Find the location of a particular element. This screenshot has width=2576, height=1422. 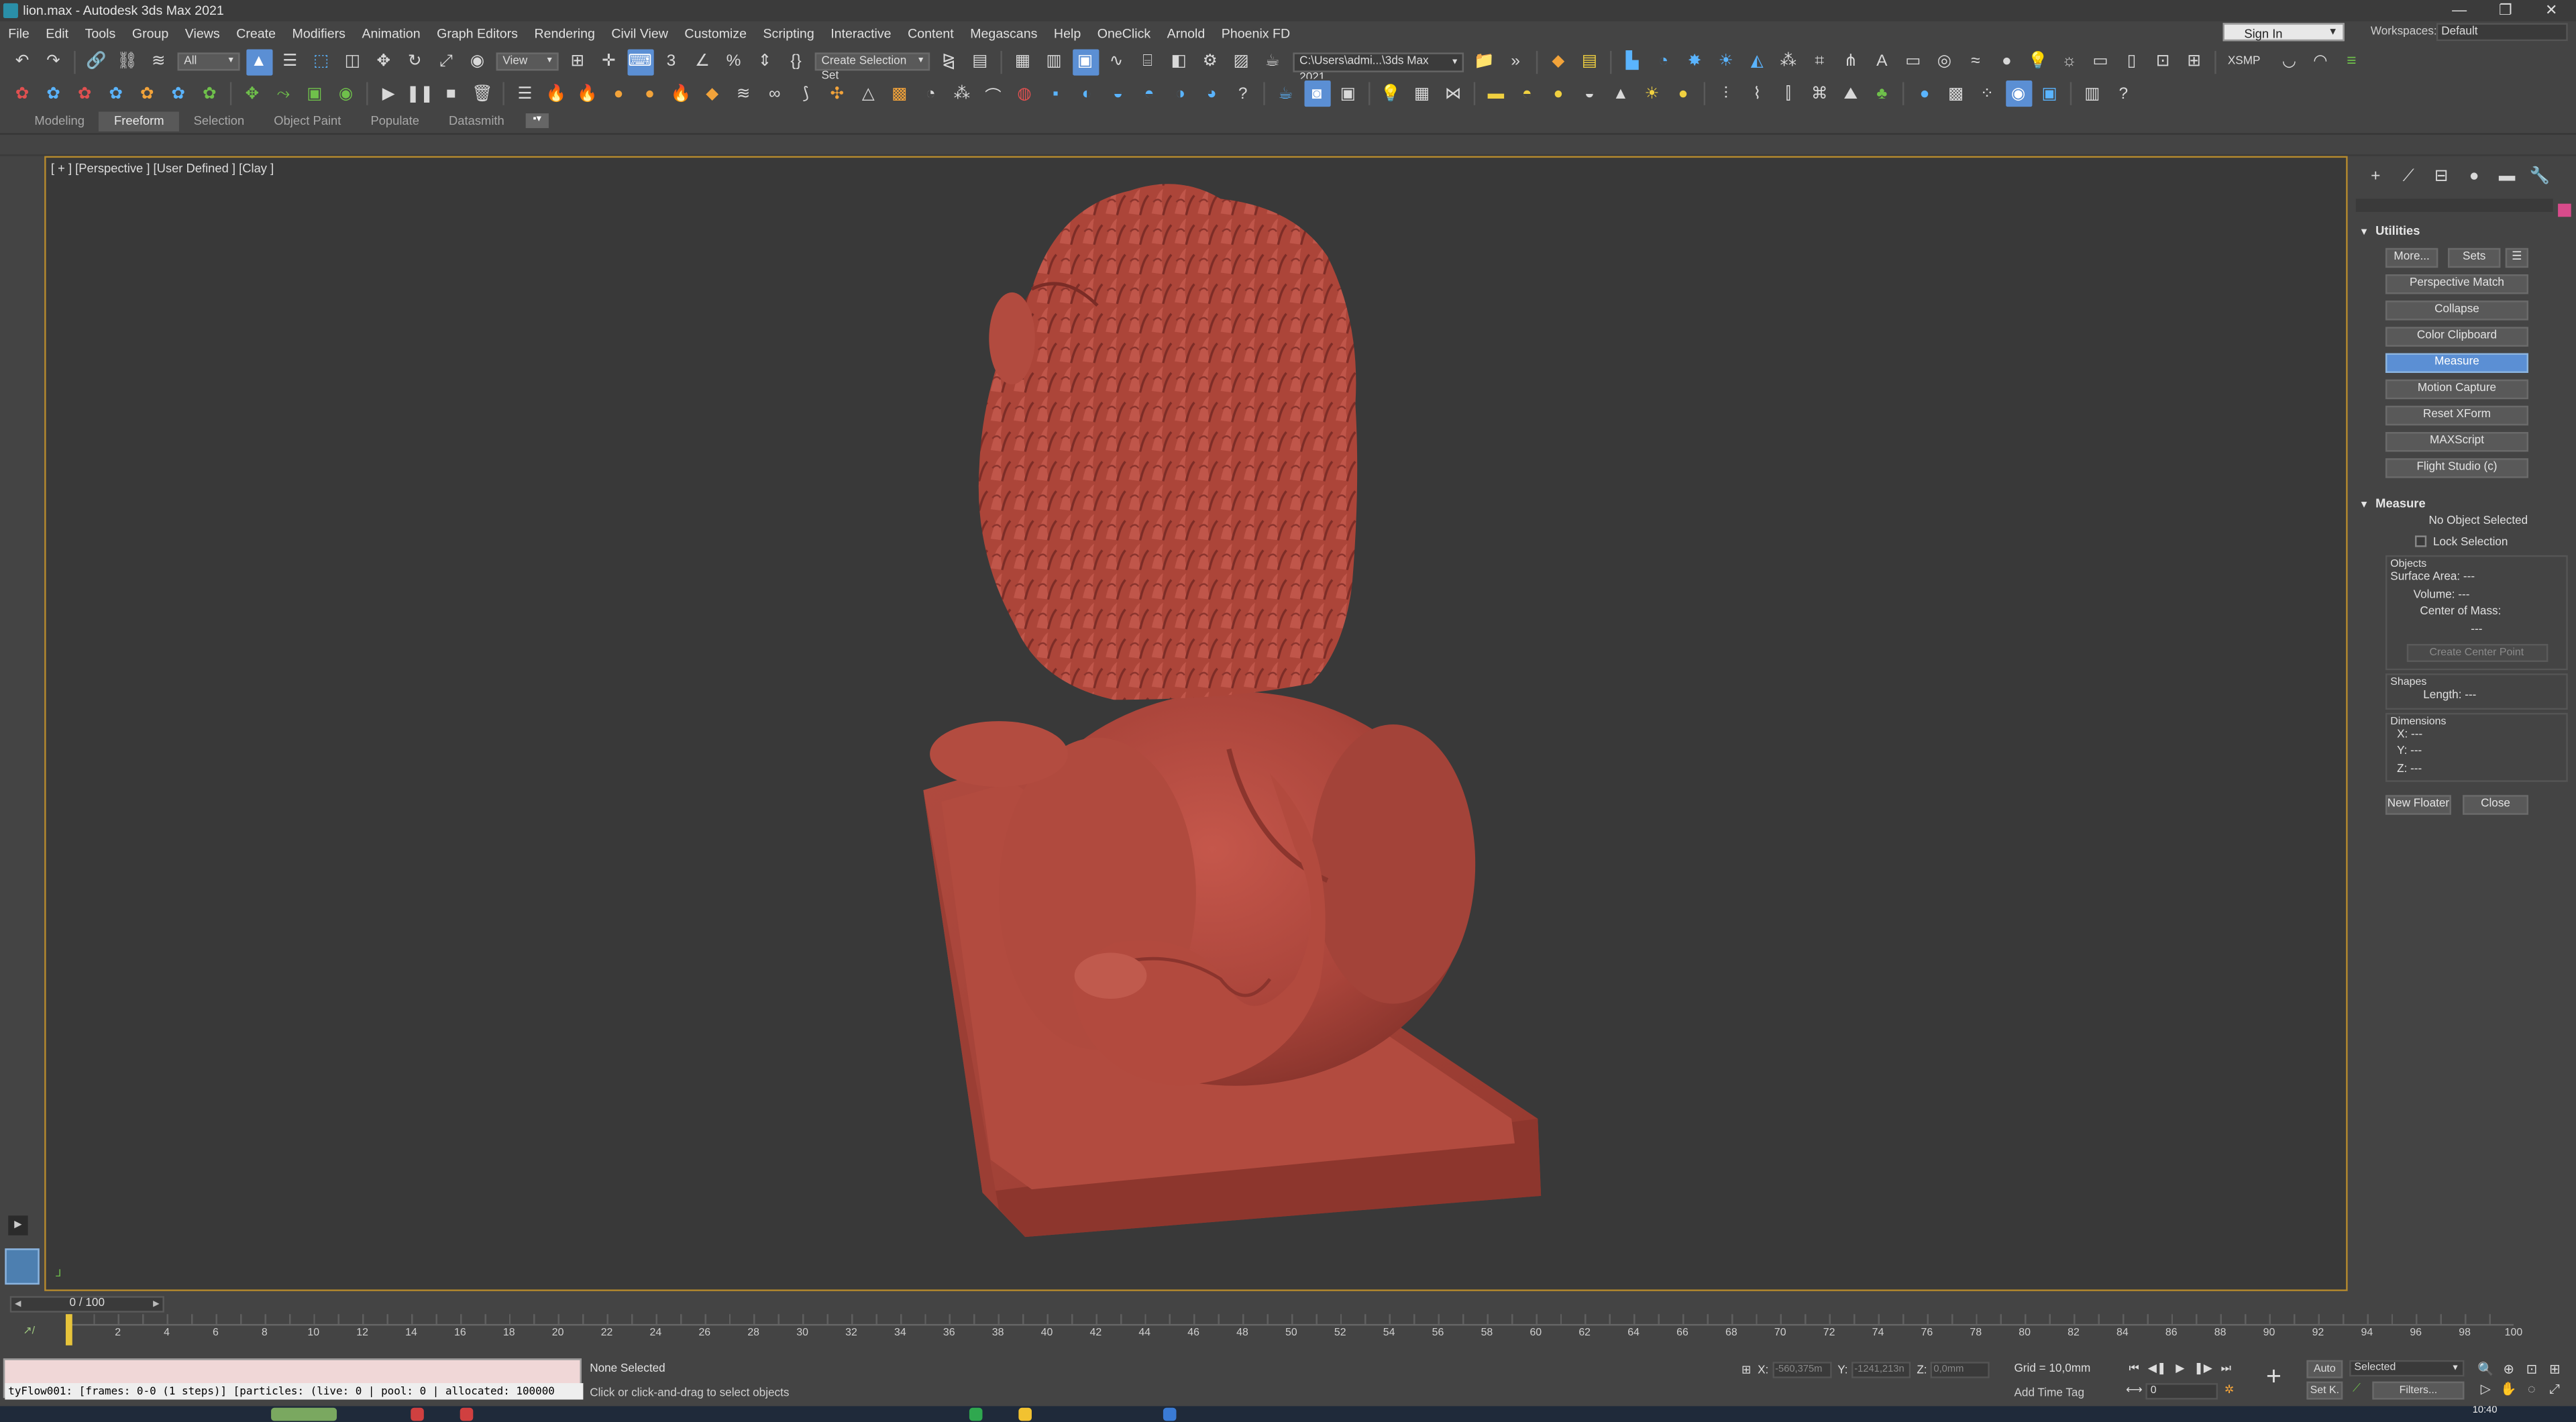

menu-animation: Animation is located at coordinates (391, 32).